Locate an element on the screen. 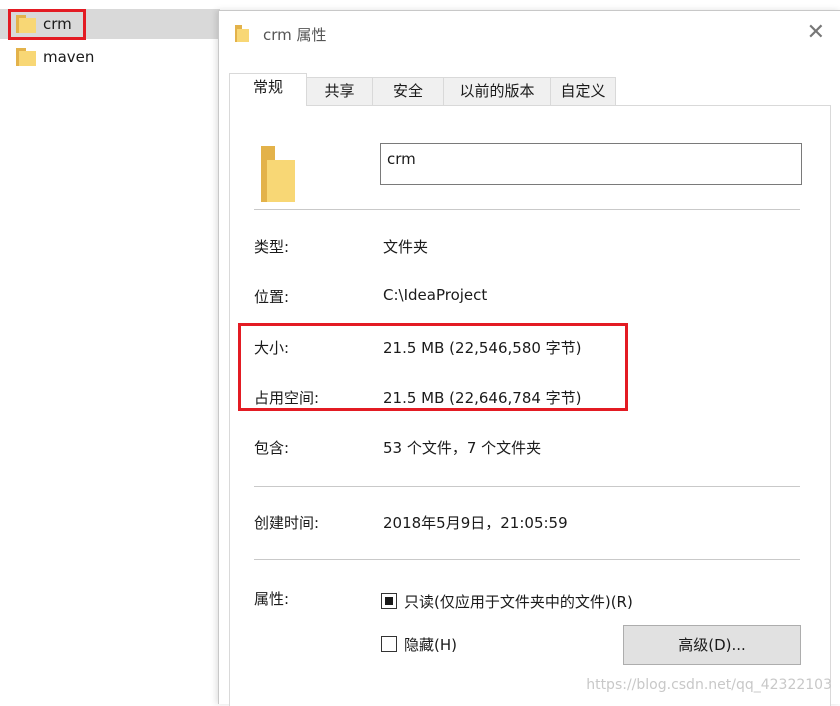  location-label: 位置: is located at coordinates (272, 297).